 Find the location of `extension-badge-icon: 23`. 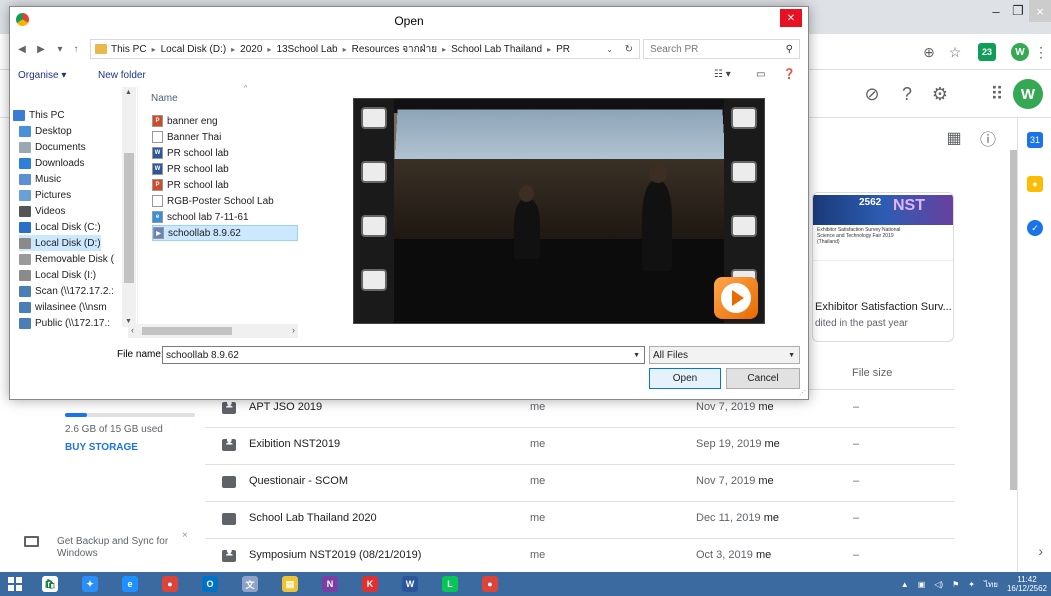

extension-badge-icon: 23 is located at coordinates (987, 52).